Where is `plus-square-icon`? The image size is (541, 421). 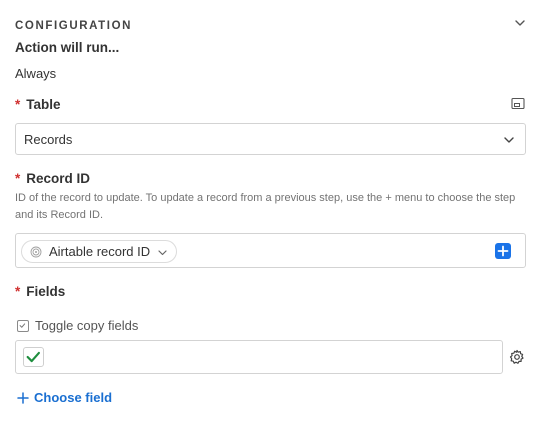
plus-square-icon is located at coordinates (503, 251).